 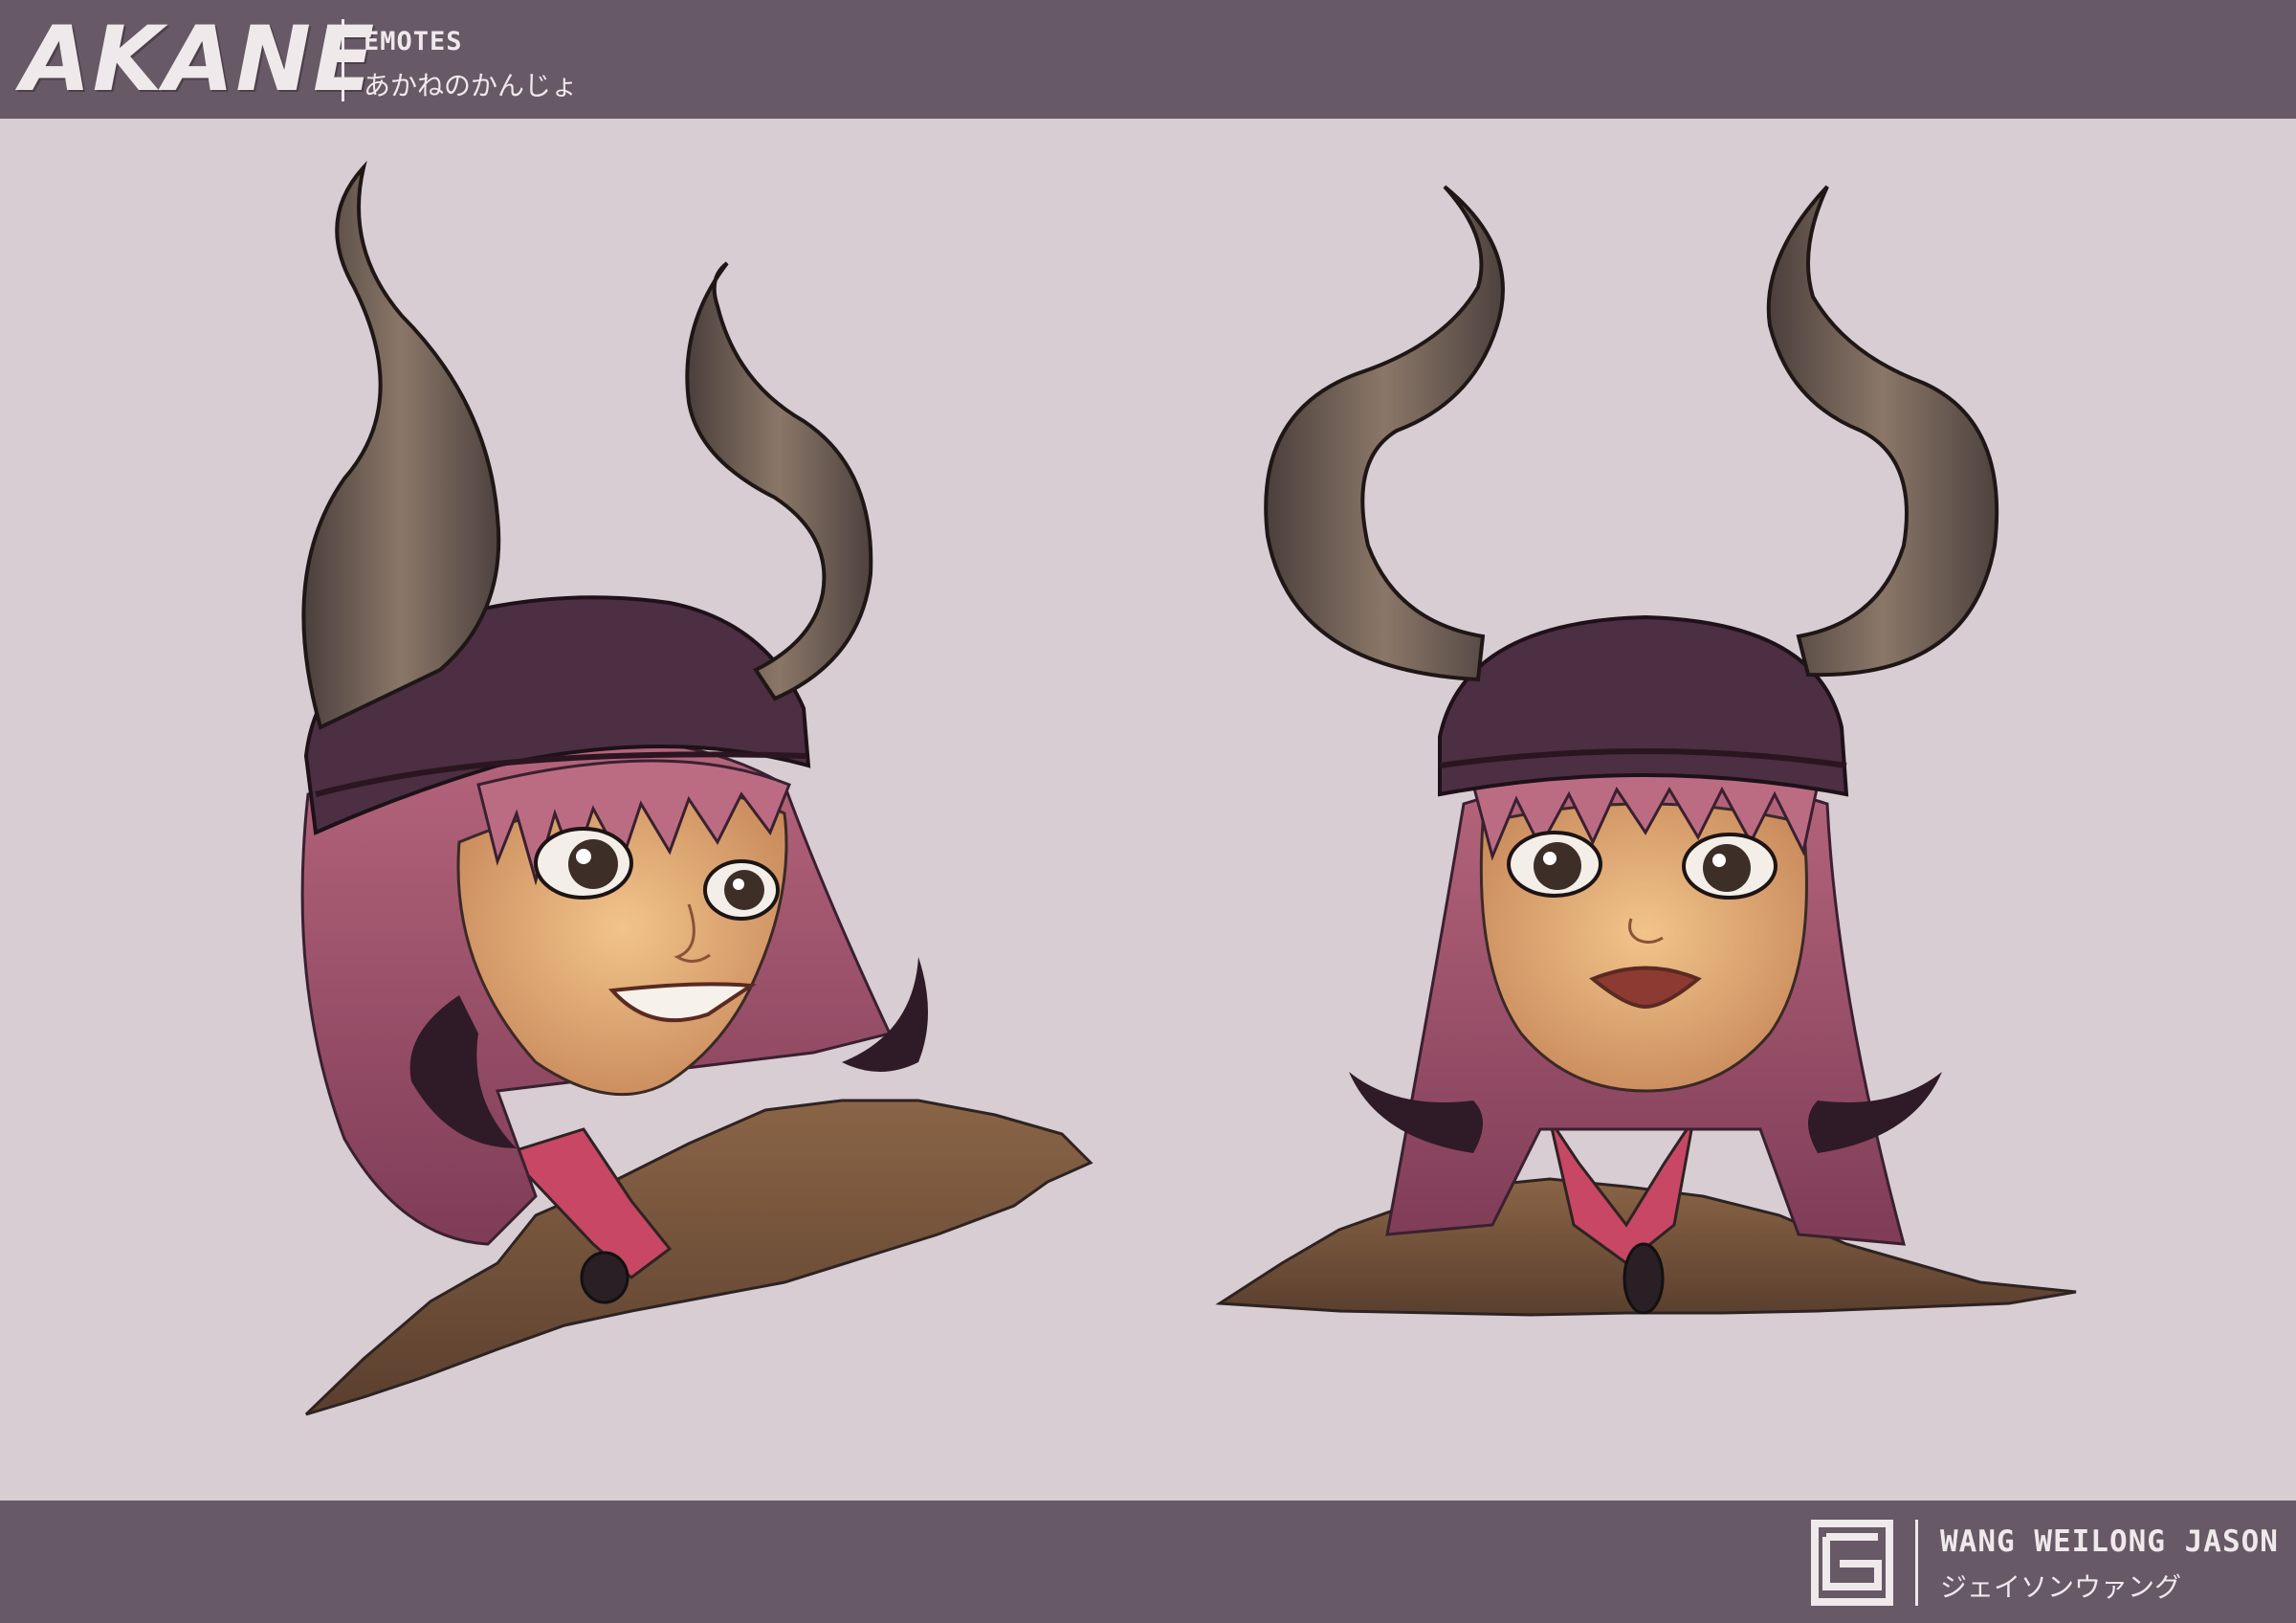 I want to click on footer-divider, so click(x=1917, y=1563).